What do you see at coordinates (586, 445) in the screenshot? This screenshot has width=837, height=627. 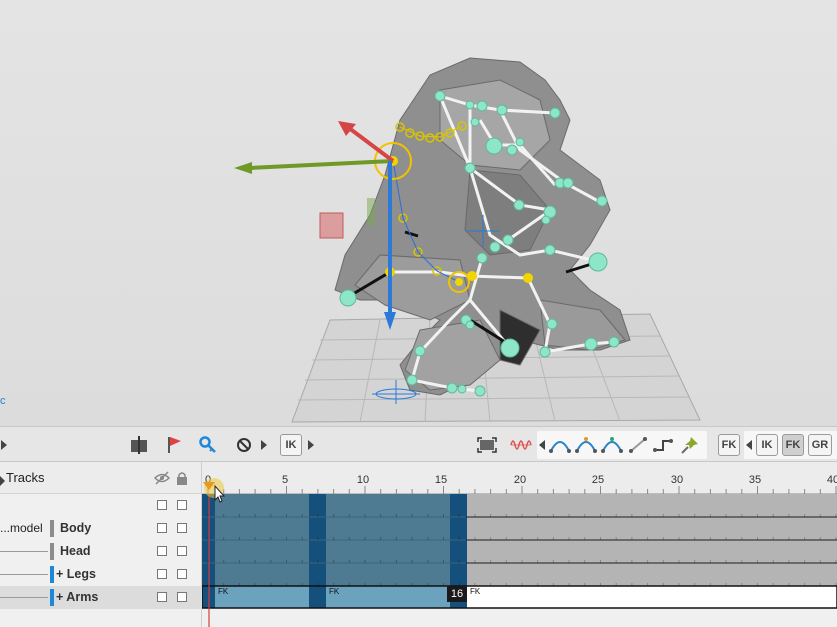 I see `curve-ease-in-icon` at bounding box center [586, 445].